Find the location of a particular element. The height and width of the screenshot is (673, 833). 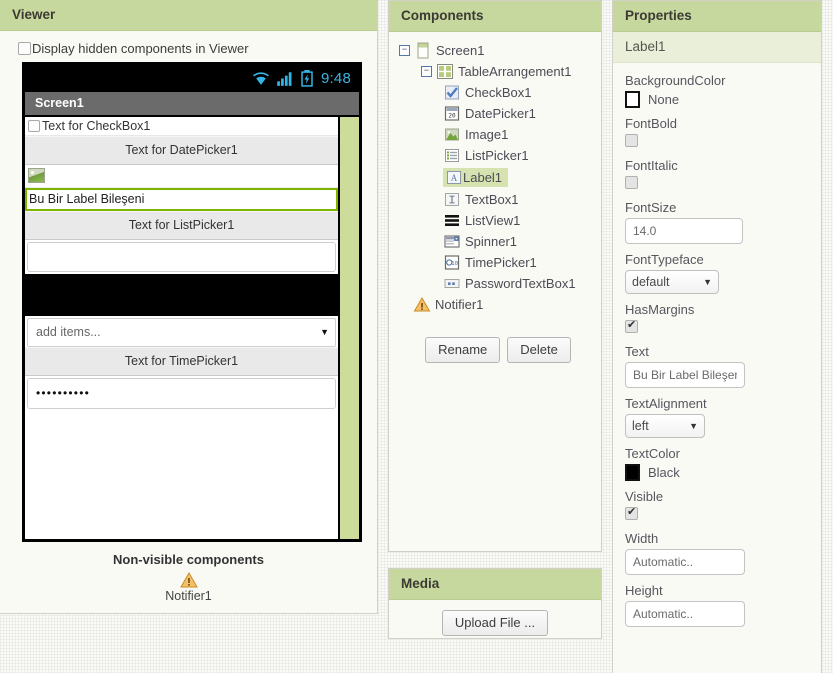

tree-node-label: Screen1 is located at coordinates (460, 50).